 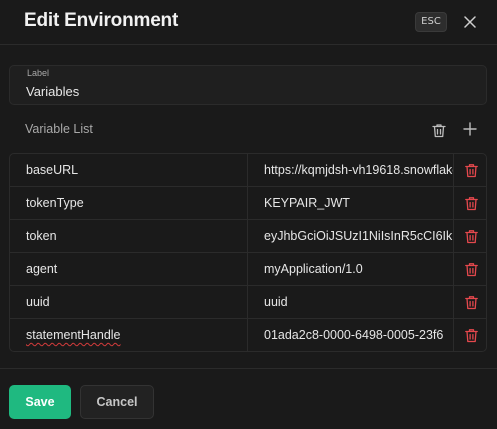 I want to click on variable-key-cell: statementHandle, so click(x=129, y=335).